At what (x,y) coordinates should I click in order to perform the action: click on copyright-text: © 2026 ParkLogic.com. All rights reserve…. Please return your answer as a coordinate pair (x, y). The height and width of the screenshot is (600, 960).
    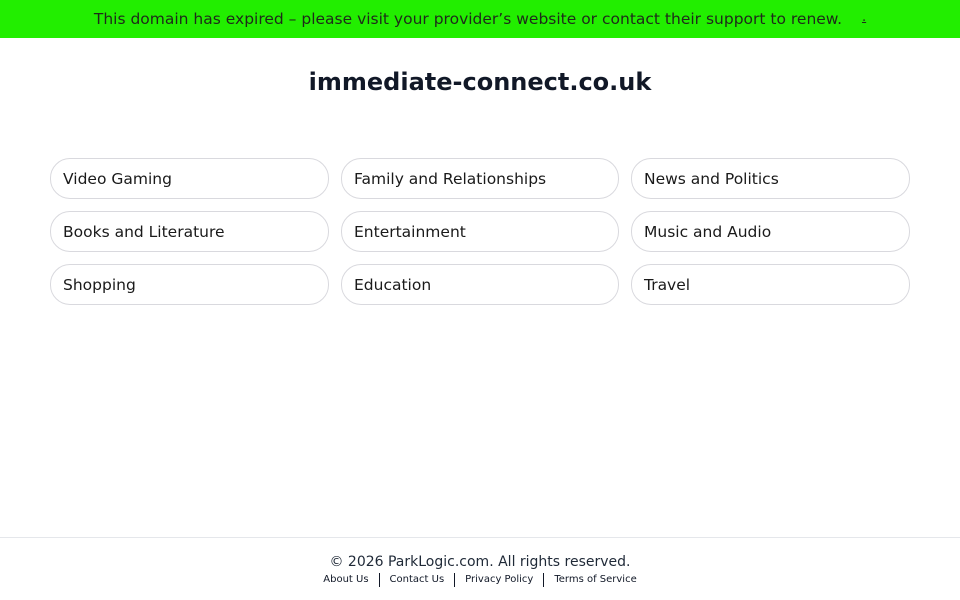
    Looking at the image, I should click on (480, 562).